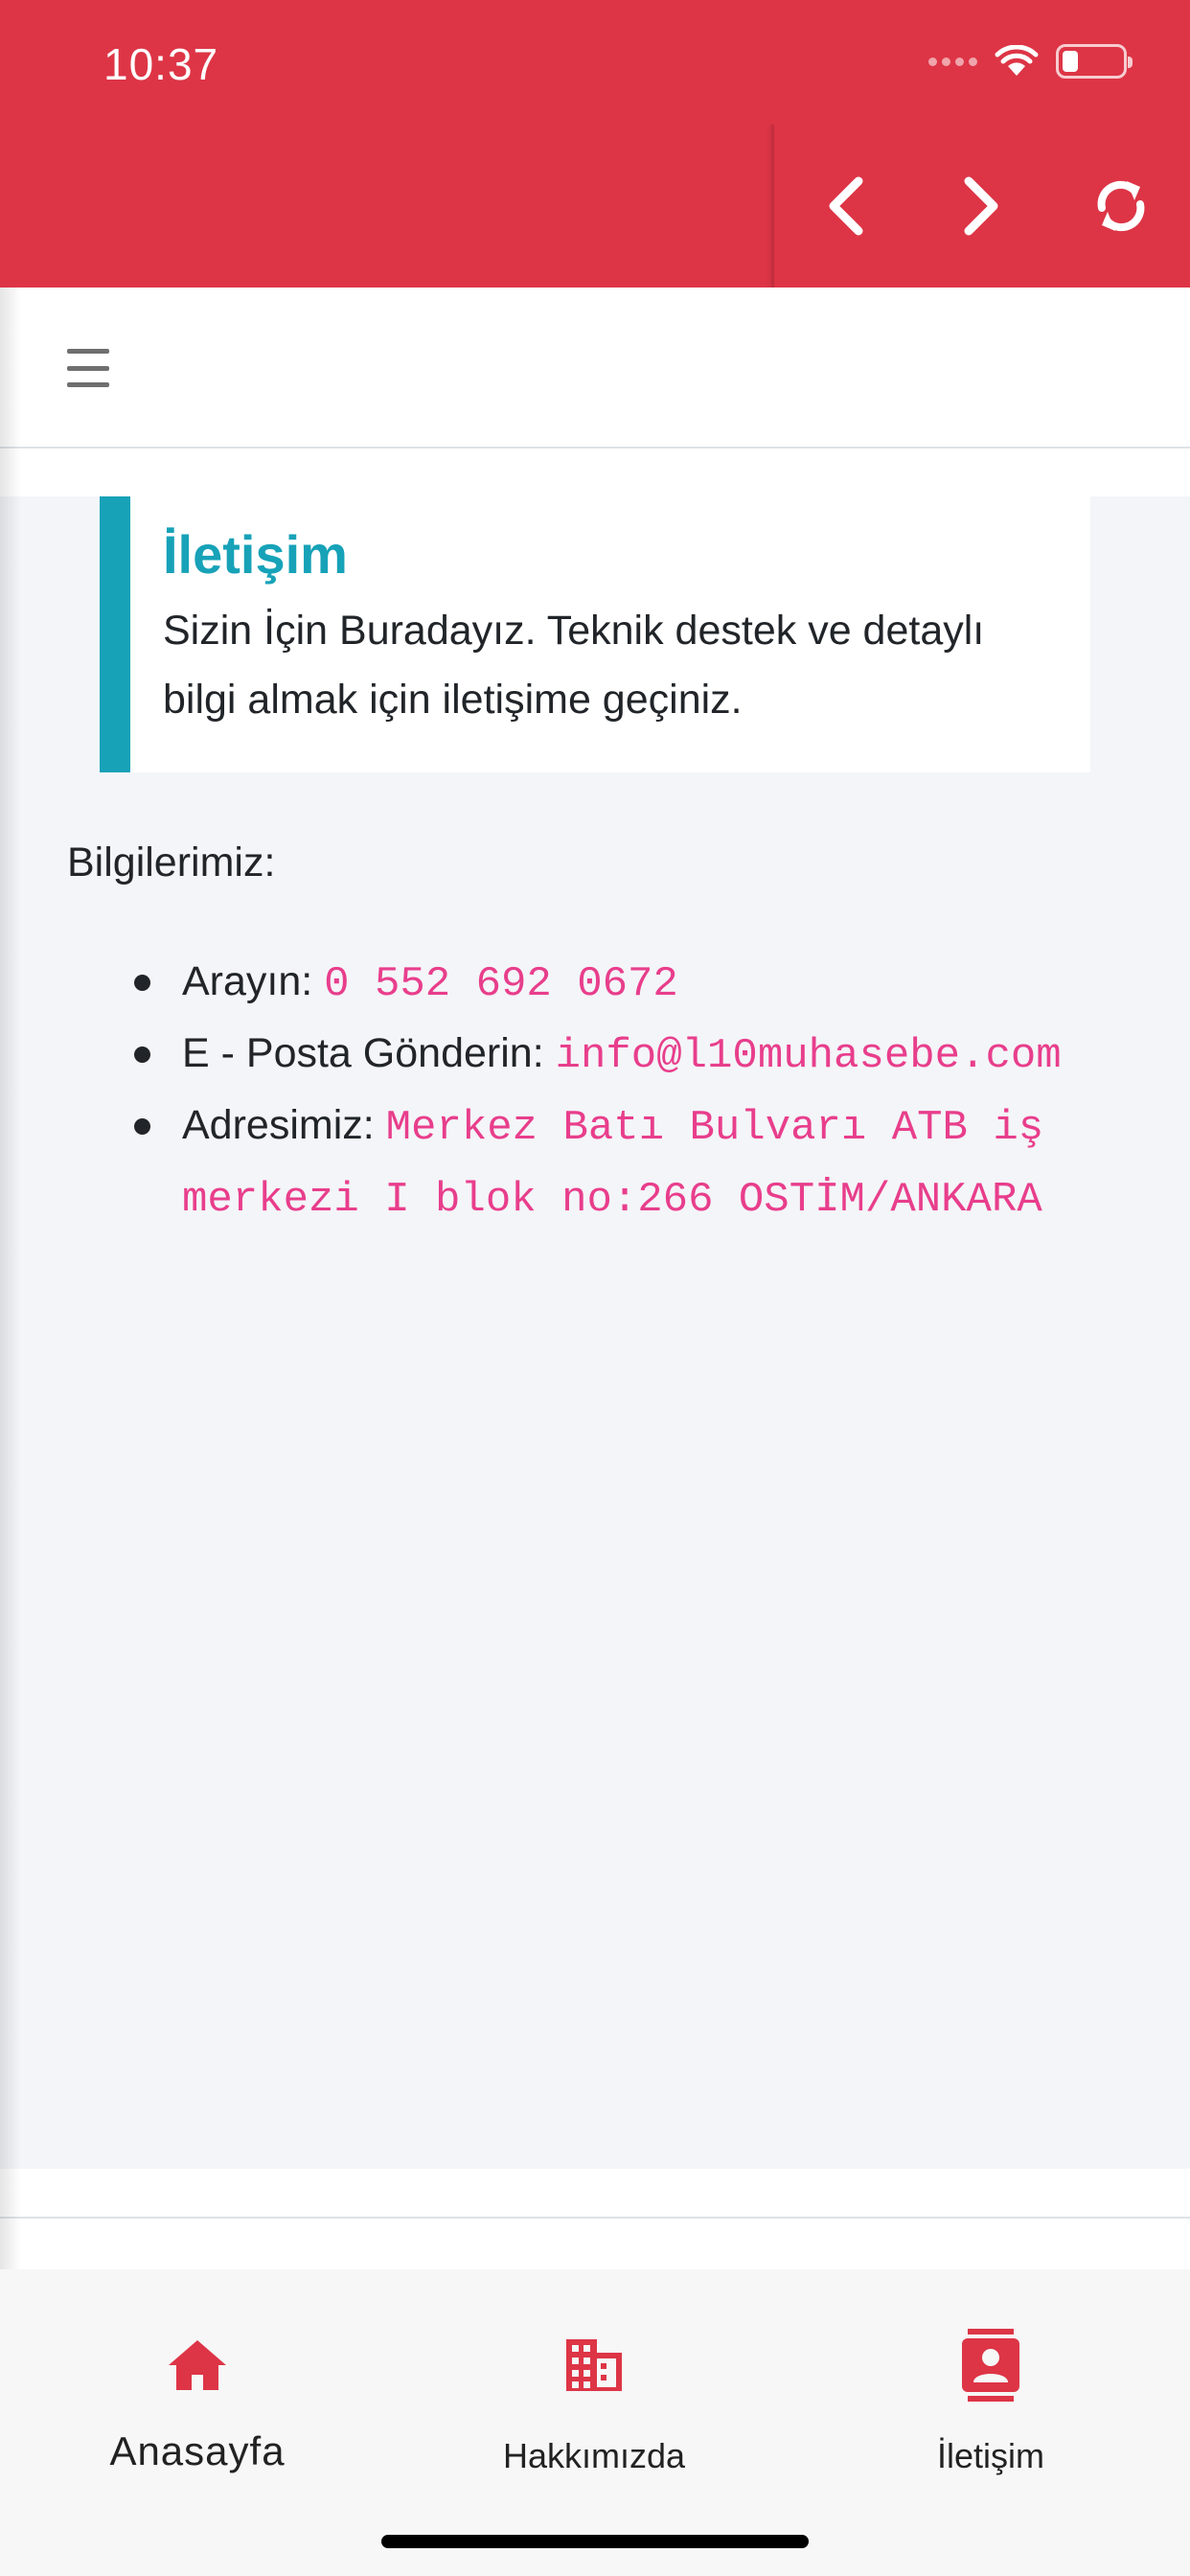  Describe the element at coordinates (809, 1056) in the screenshot. I see `email-value: info@l10muhasebe.com` at that location.